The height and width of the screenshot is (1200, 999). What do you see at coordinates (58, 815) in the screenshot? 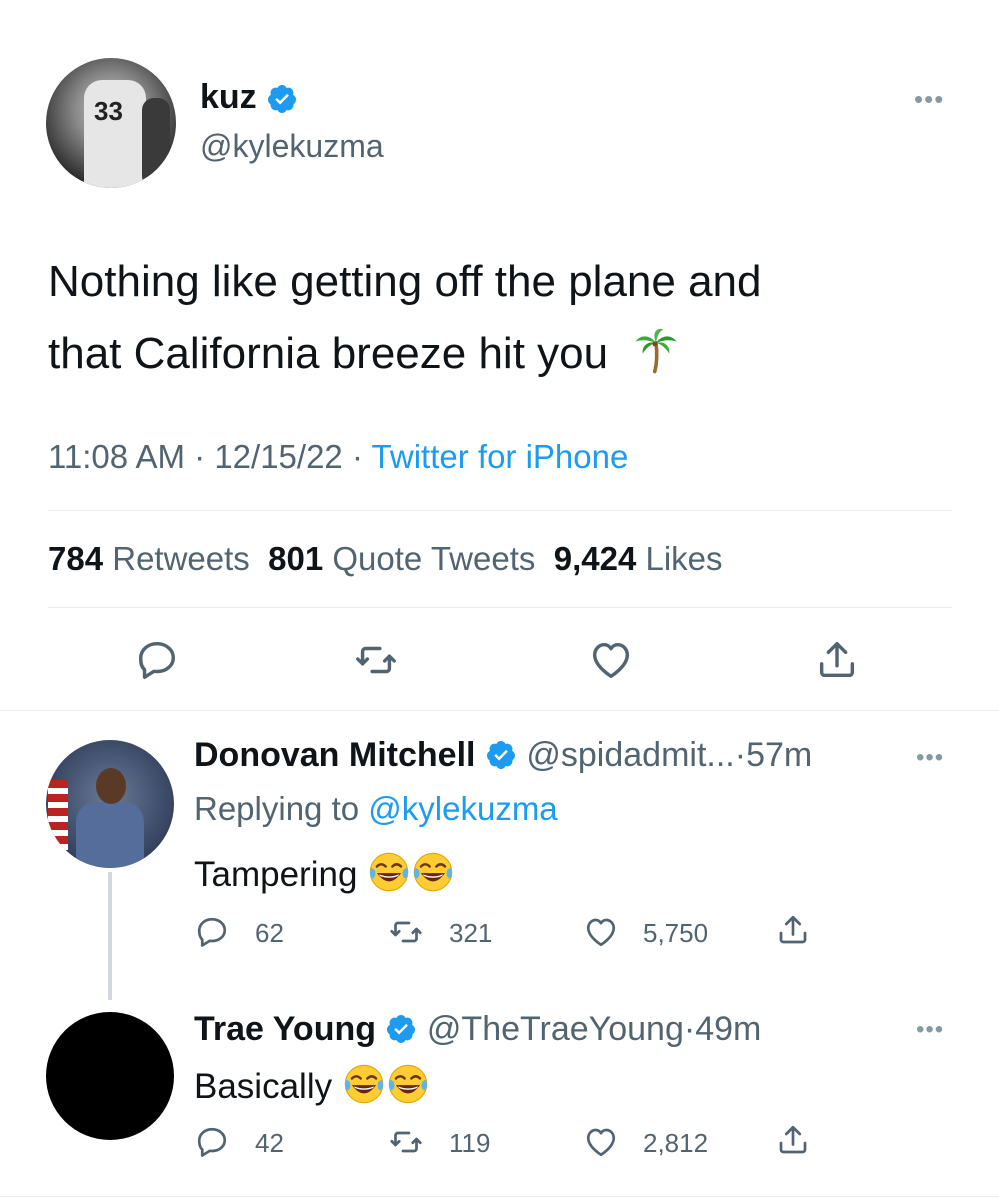
I see `avatar-flag` at bounding box center [58, 815].